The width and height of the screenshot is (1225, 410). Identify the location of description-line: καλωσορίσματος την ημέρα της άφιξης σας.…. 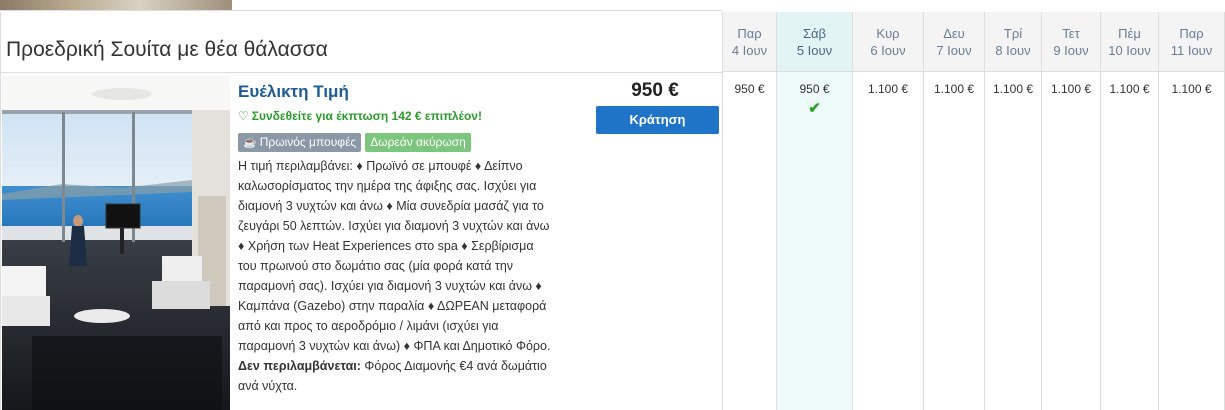
(387, 186).